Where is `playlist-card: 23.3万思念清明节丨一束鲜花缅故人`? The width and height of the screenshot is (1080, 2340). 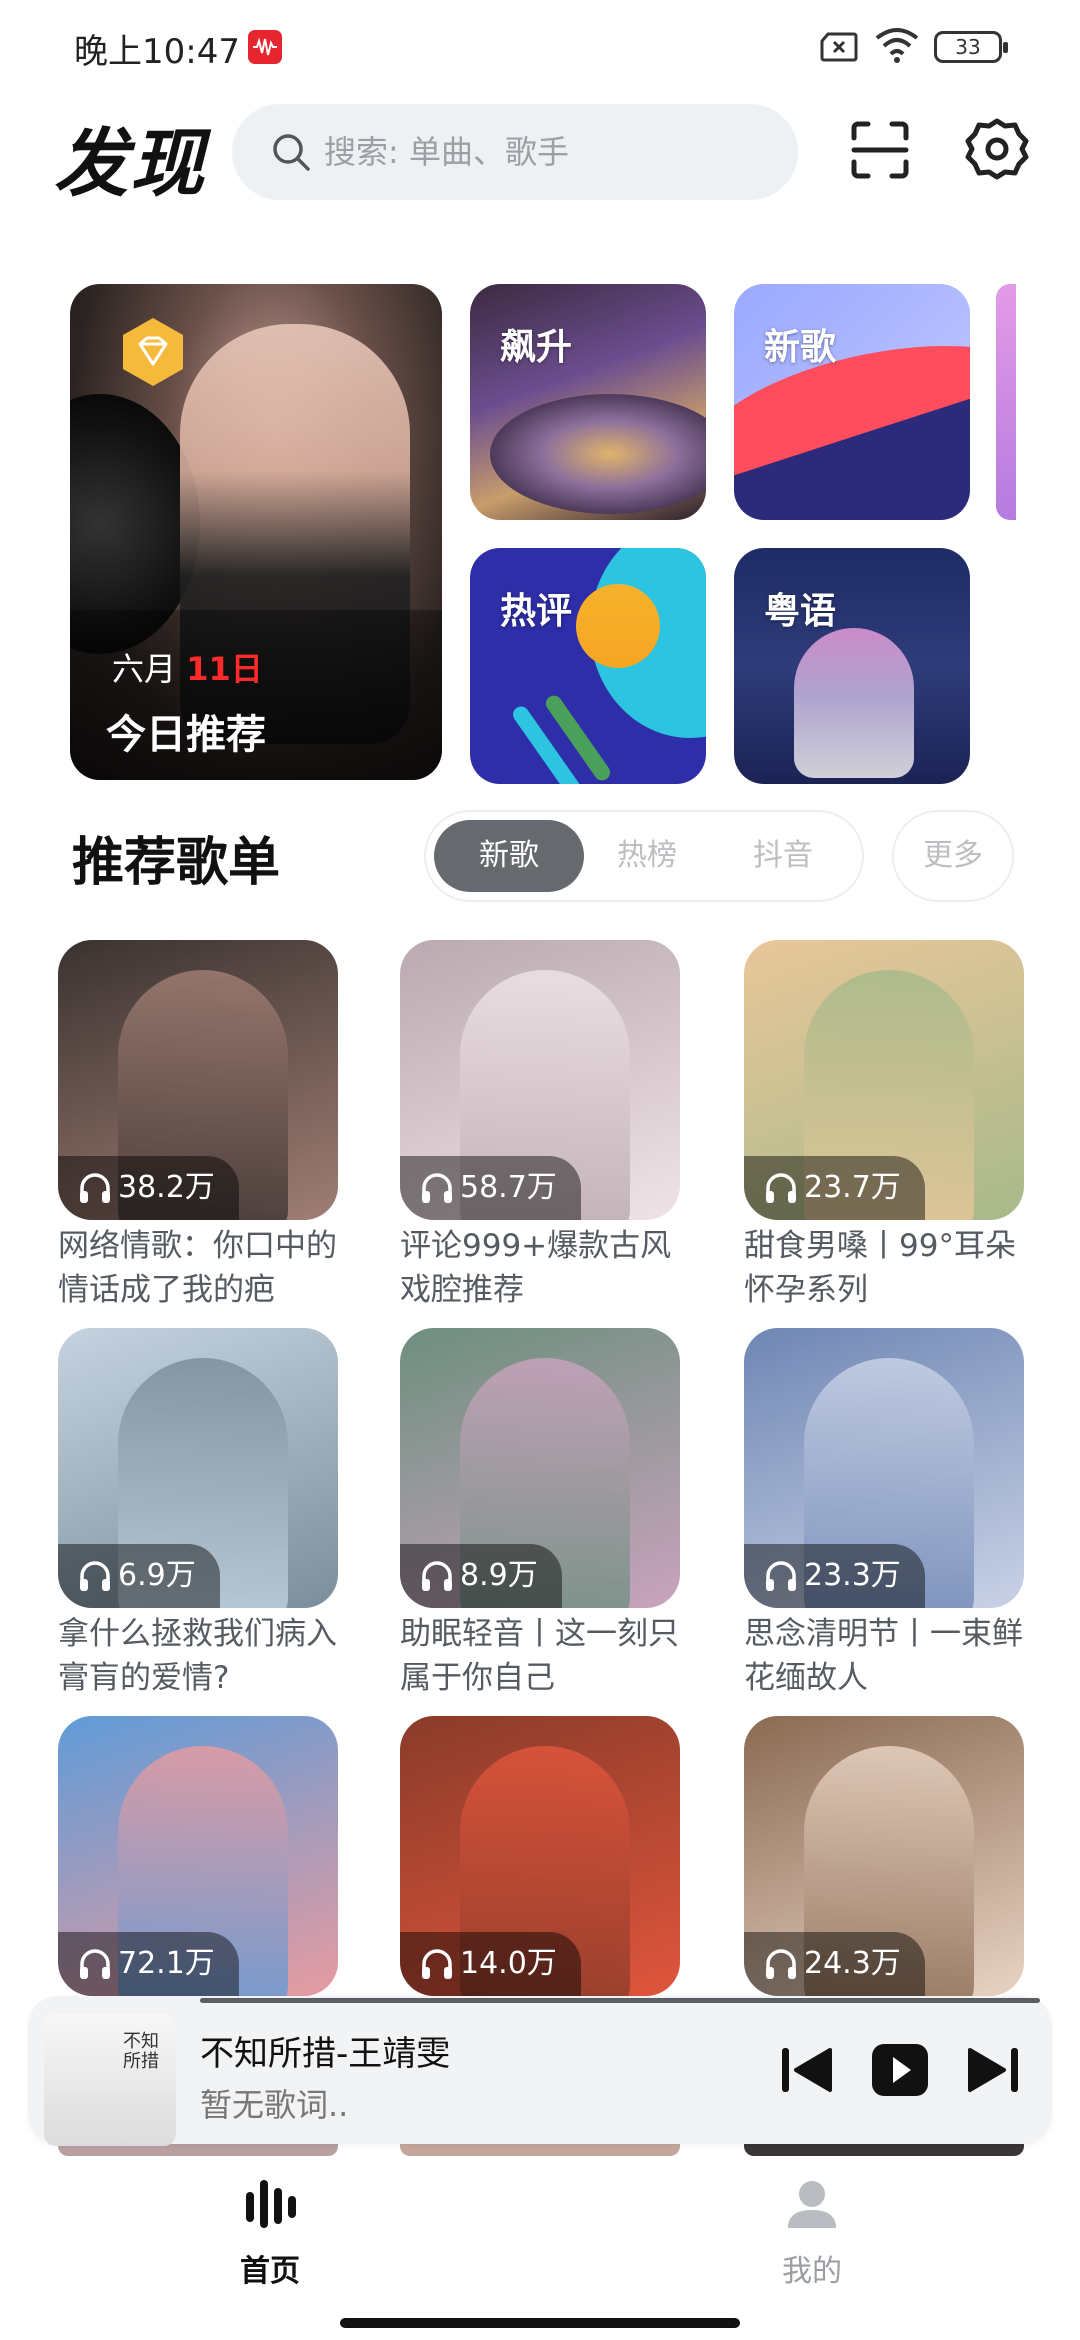 playlist-card: 23.3万思念清明节丨一束鲜花缅故人 is located at coordinates (884, 1514).